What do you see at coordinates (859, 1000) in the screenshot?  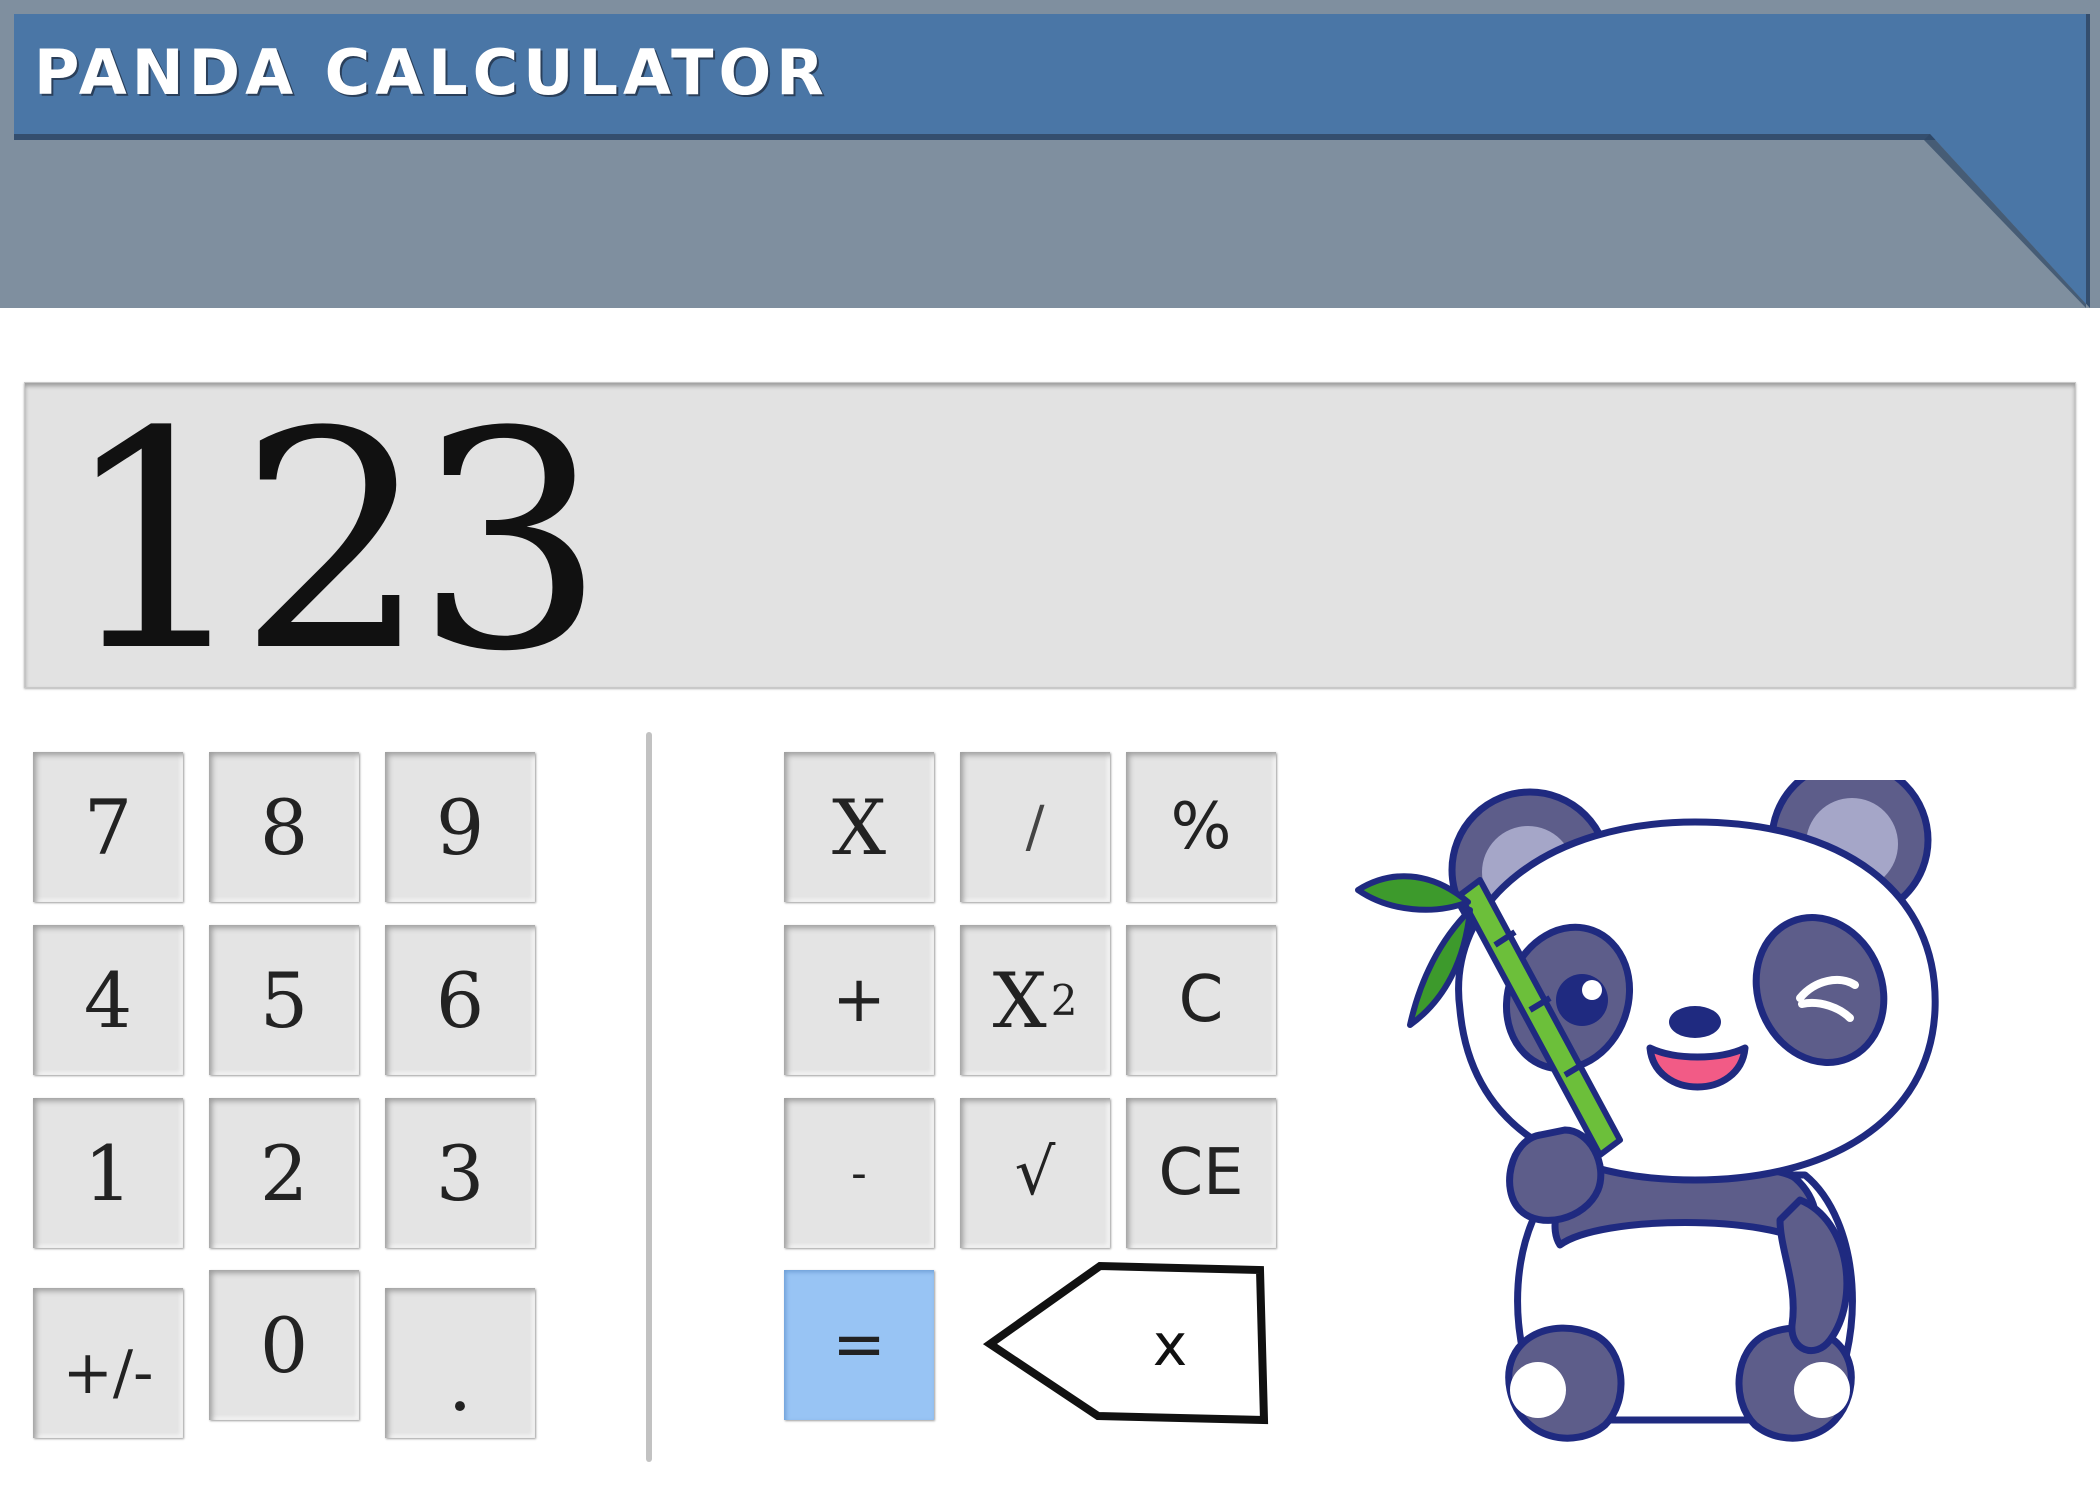 I see `key-add: +` at bounding box center [859, 1000].